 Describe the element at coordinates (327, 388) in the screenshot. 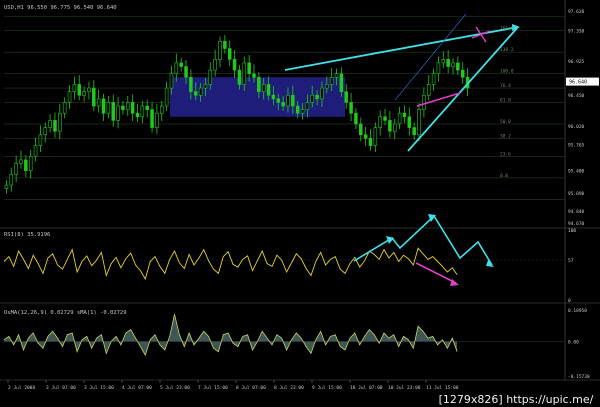

I see `time-axis-label: 9 Jul 15:00` at that location.